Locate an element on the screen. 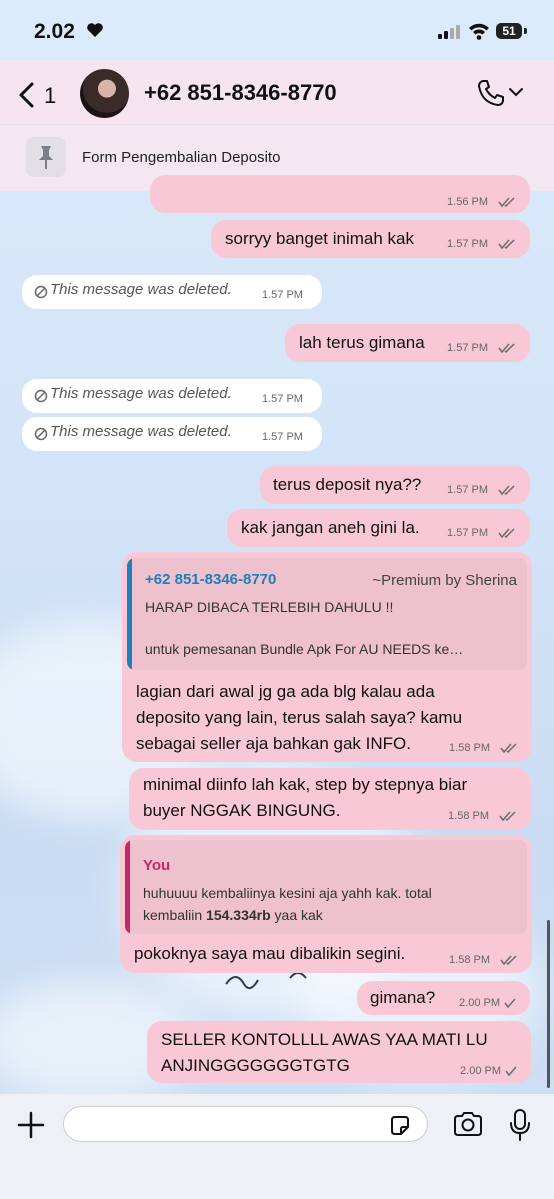 The image size is (554, 1199). message-text: sorryy banget inimah kak is located at coordinates (319, 238).